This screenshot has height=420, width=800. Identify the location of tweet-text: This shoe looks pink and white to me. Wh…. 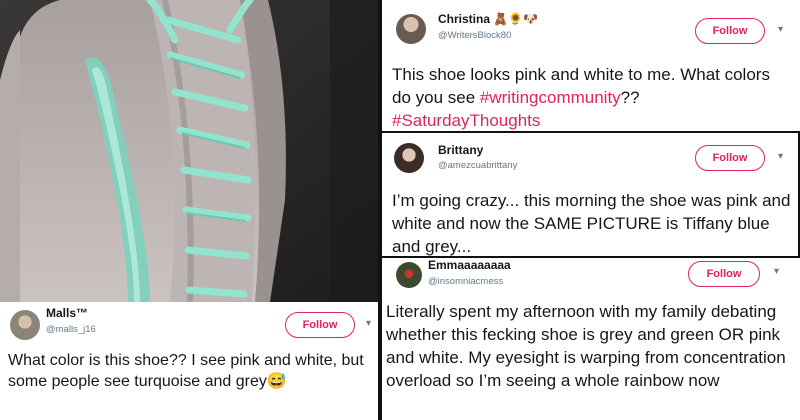
(581, 97).